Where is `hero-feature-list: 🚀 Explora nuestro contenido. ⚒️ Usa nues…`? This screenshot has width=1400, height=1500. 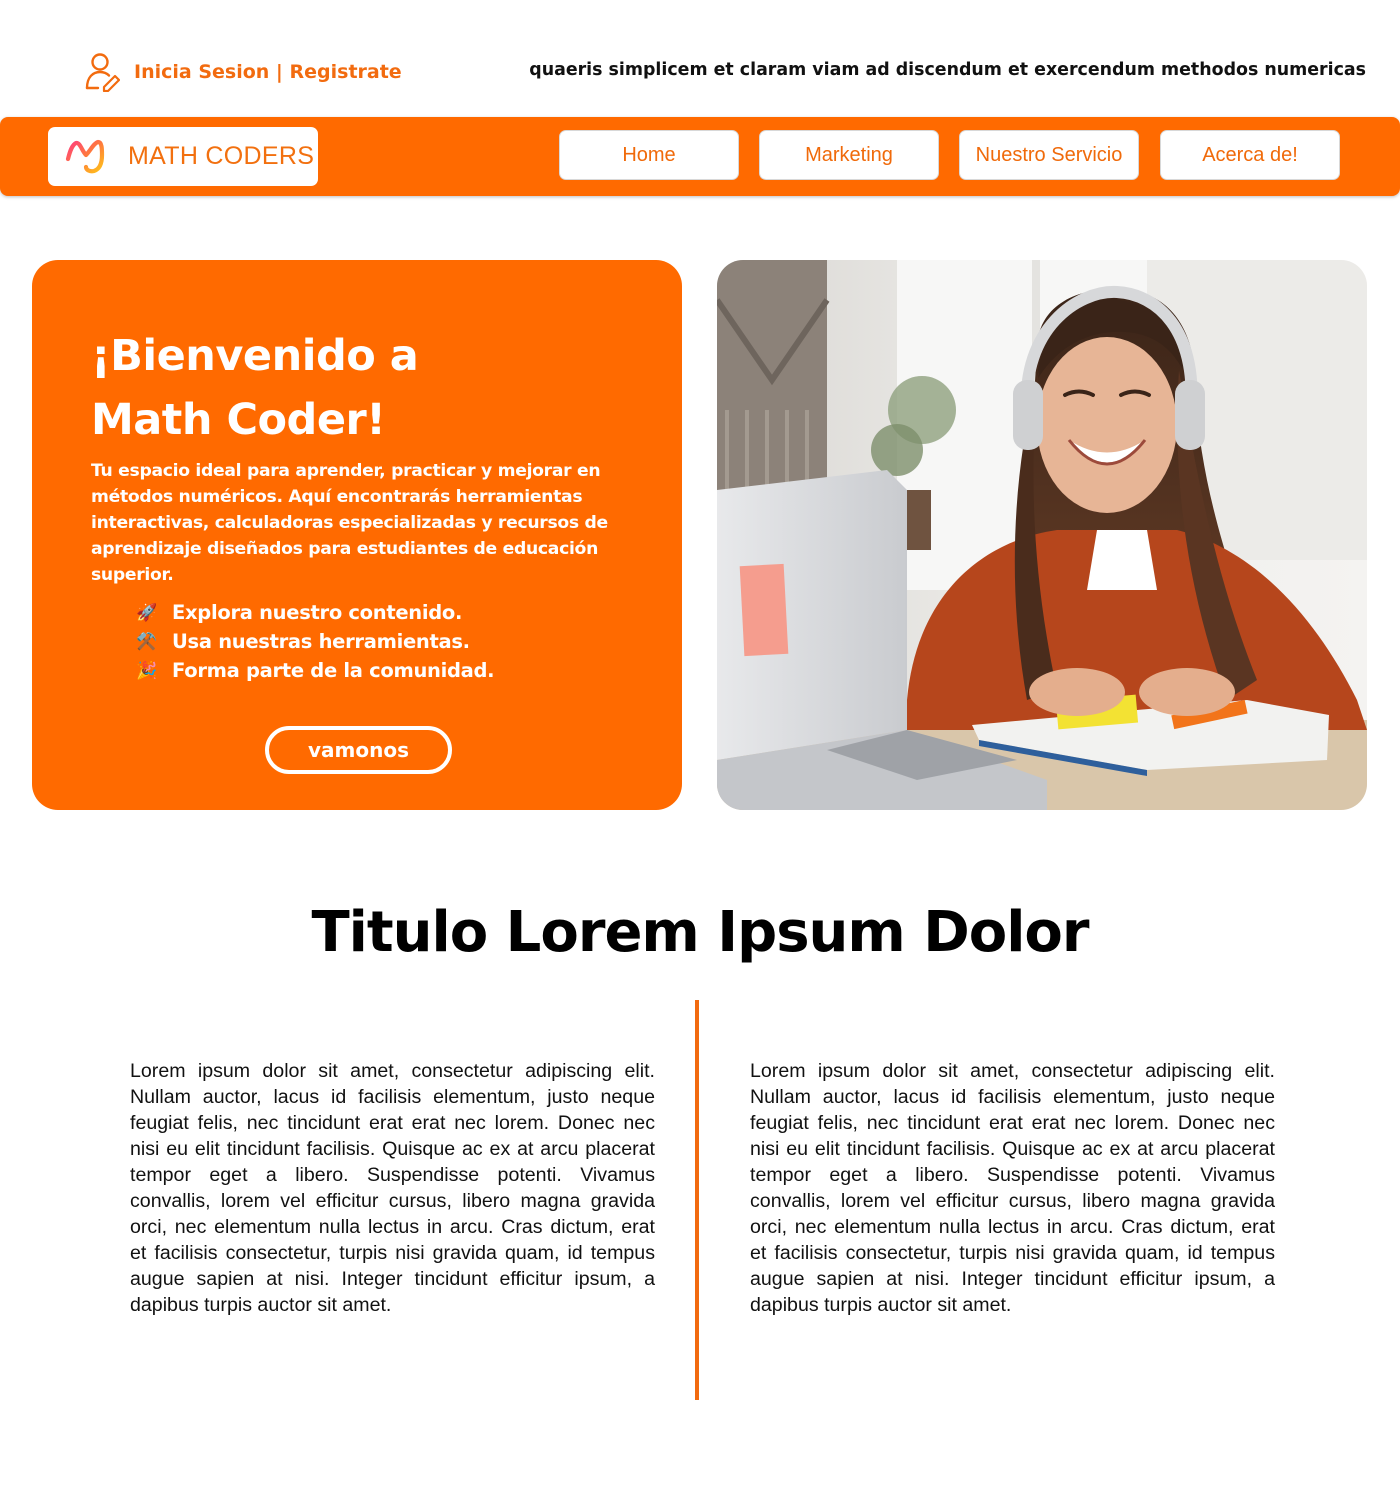
hero-feature-list: 🚀 Explora nuestro contenido. ⚒️ Usa nues… is located at coordinates (315, 641).